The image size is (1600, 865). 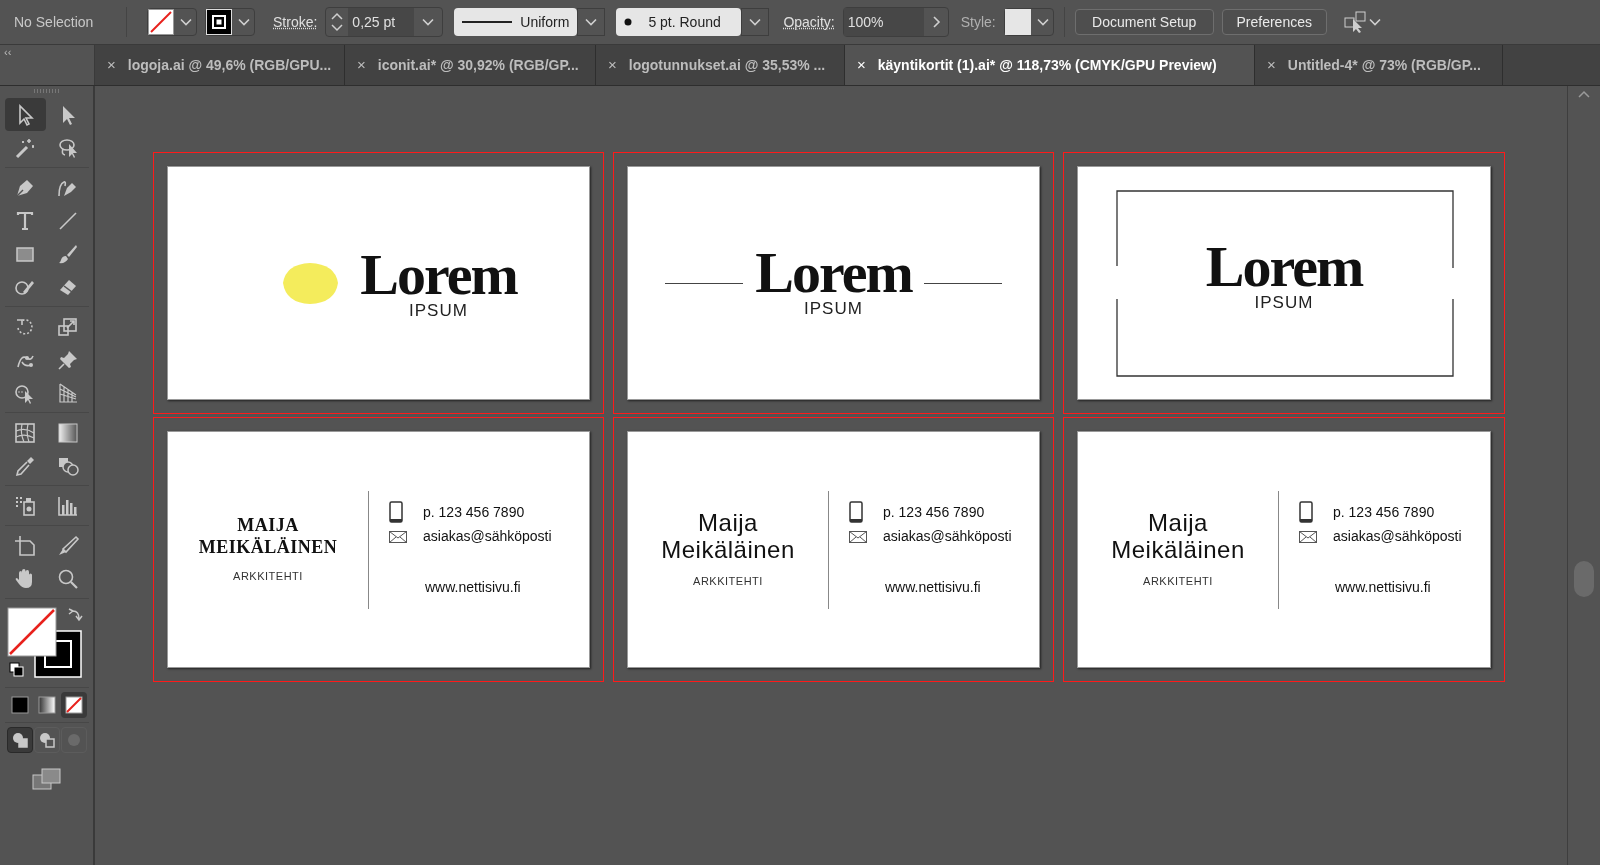 What do you see at coordinates (1274, 22) in the screenshot?
I see `preferences-button: Preferences` at bounding box center [1274, 22].